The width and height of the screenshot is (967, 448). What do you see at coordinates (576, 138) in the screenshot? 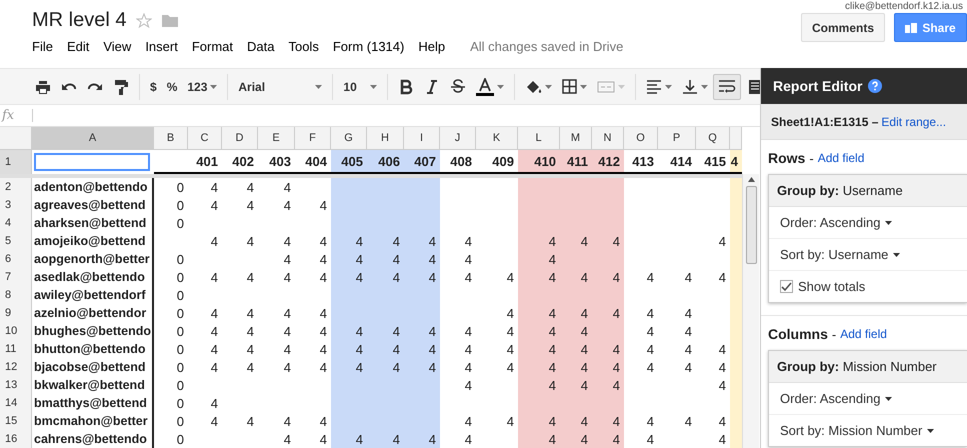
I see `column-header: M` at bounding box center [576, 138].